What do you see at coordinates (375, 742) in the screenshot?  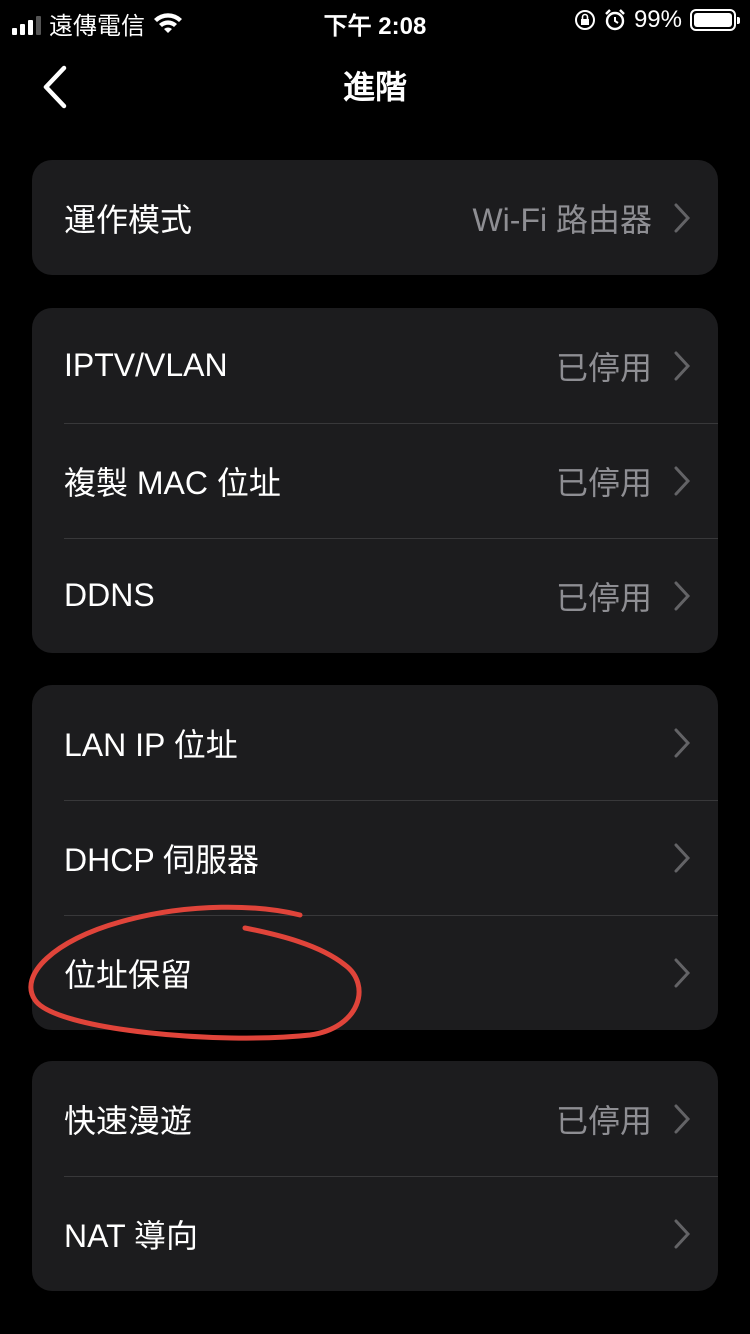 I see `row-lan-ip: LAN IP 位址` at bounding box center [375, 742].